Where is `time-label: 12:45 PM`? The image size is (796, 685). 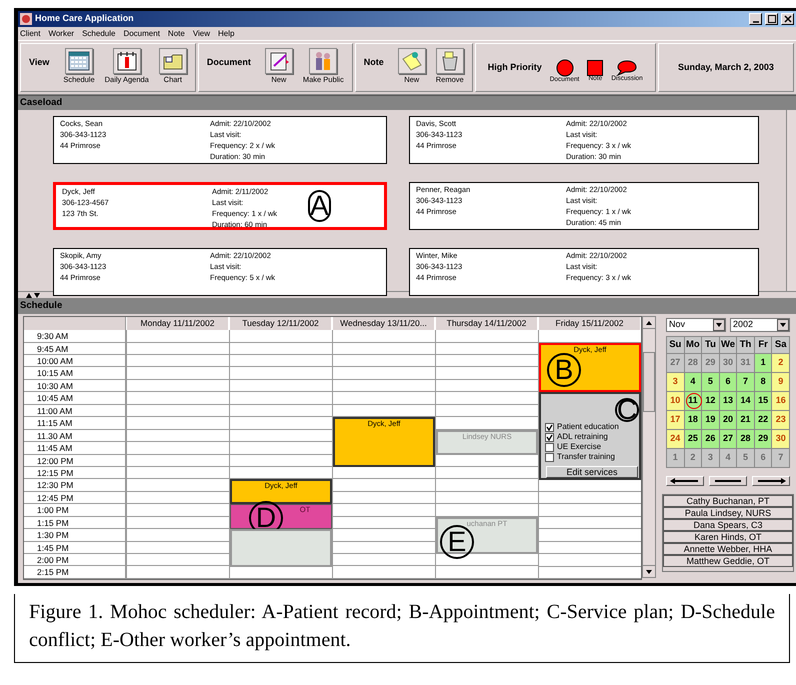
time-label: 12:45 PM is located at coordinates (75, 498).